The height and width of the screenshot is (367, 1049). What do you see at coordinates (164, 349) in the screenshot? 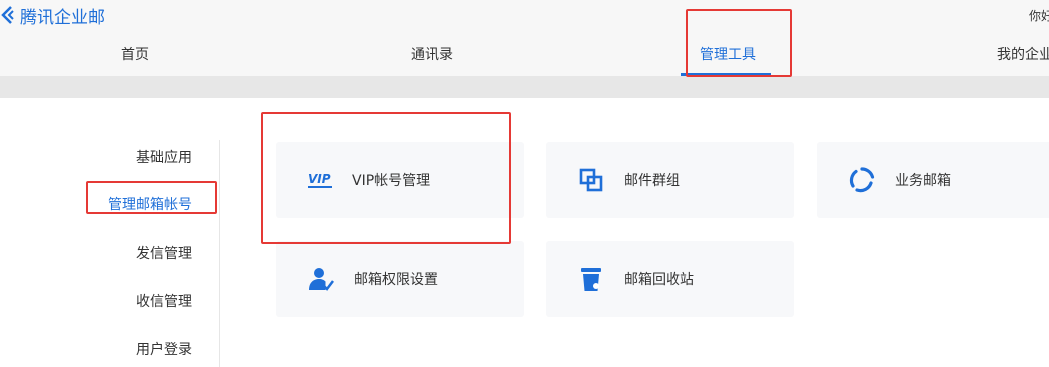
I see `sidebar-item-user-login: 用户登录` at bounding box center [164, 349].